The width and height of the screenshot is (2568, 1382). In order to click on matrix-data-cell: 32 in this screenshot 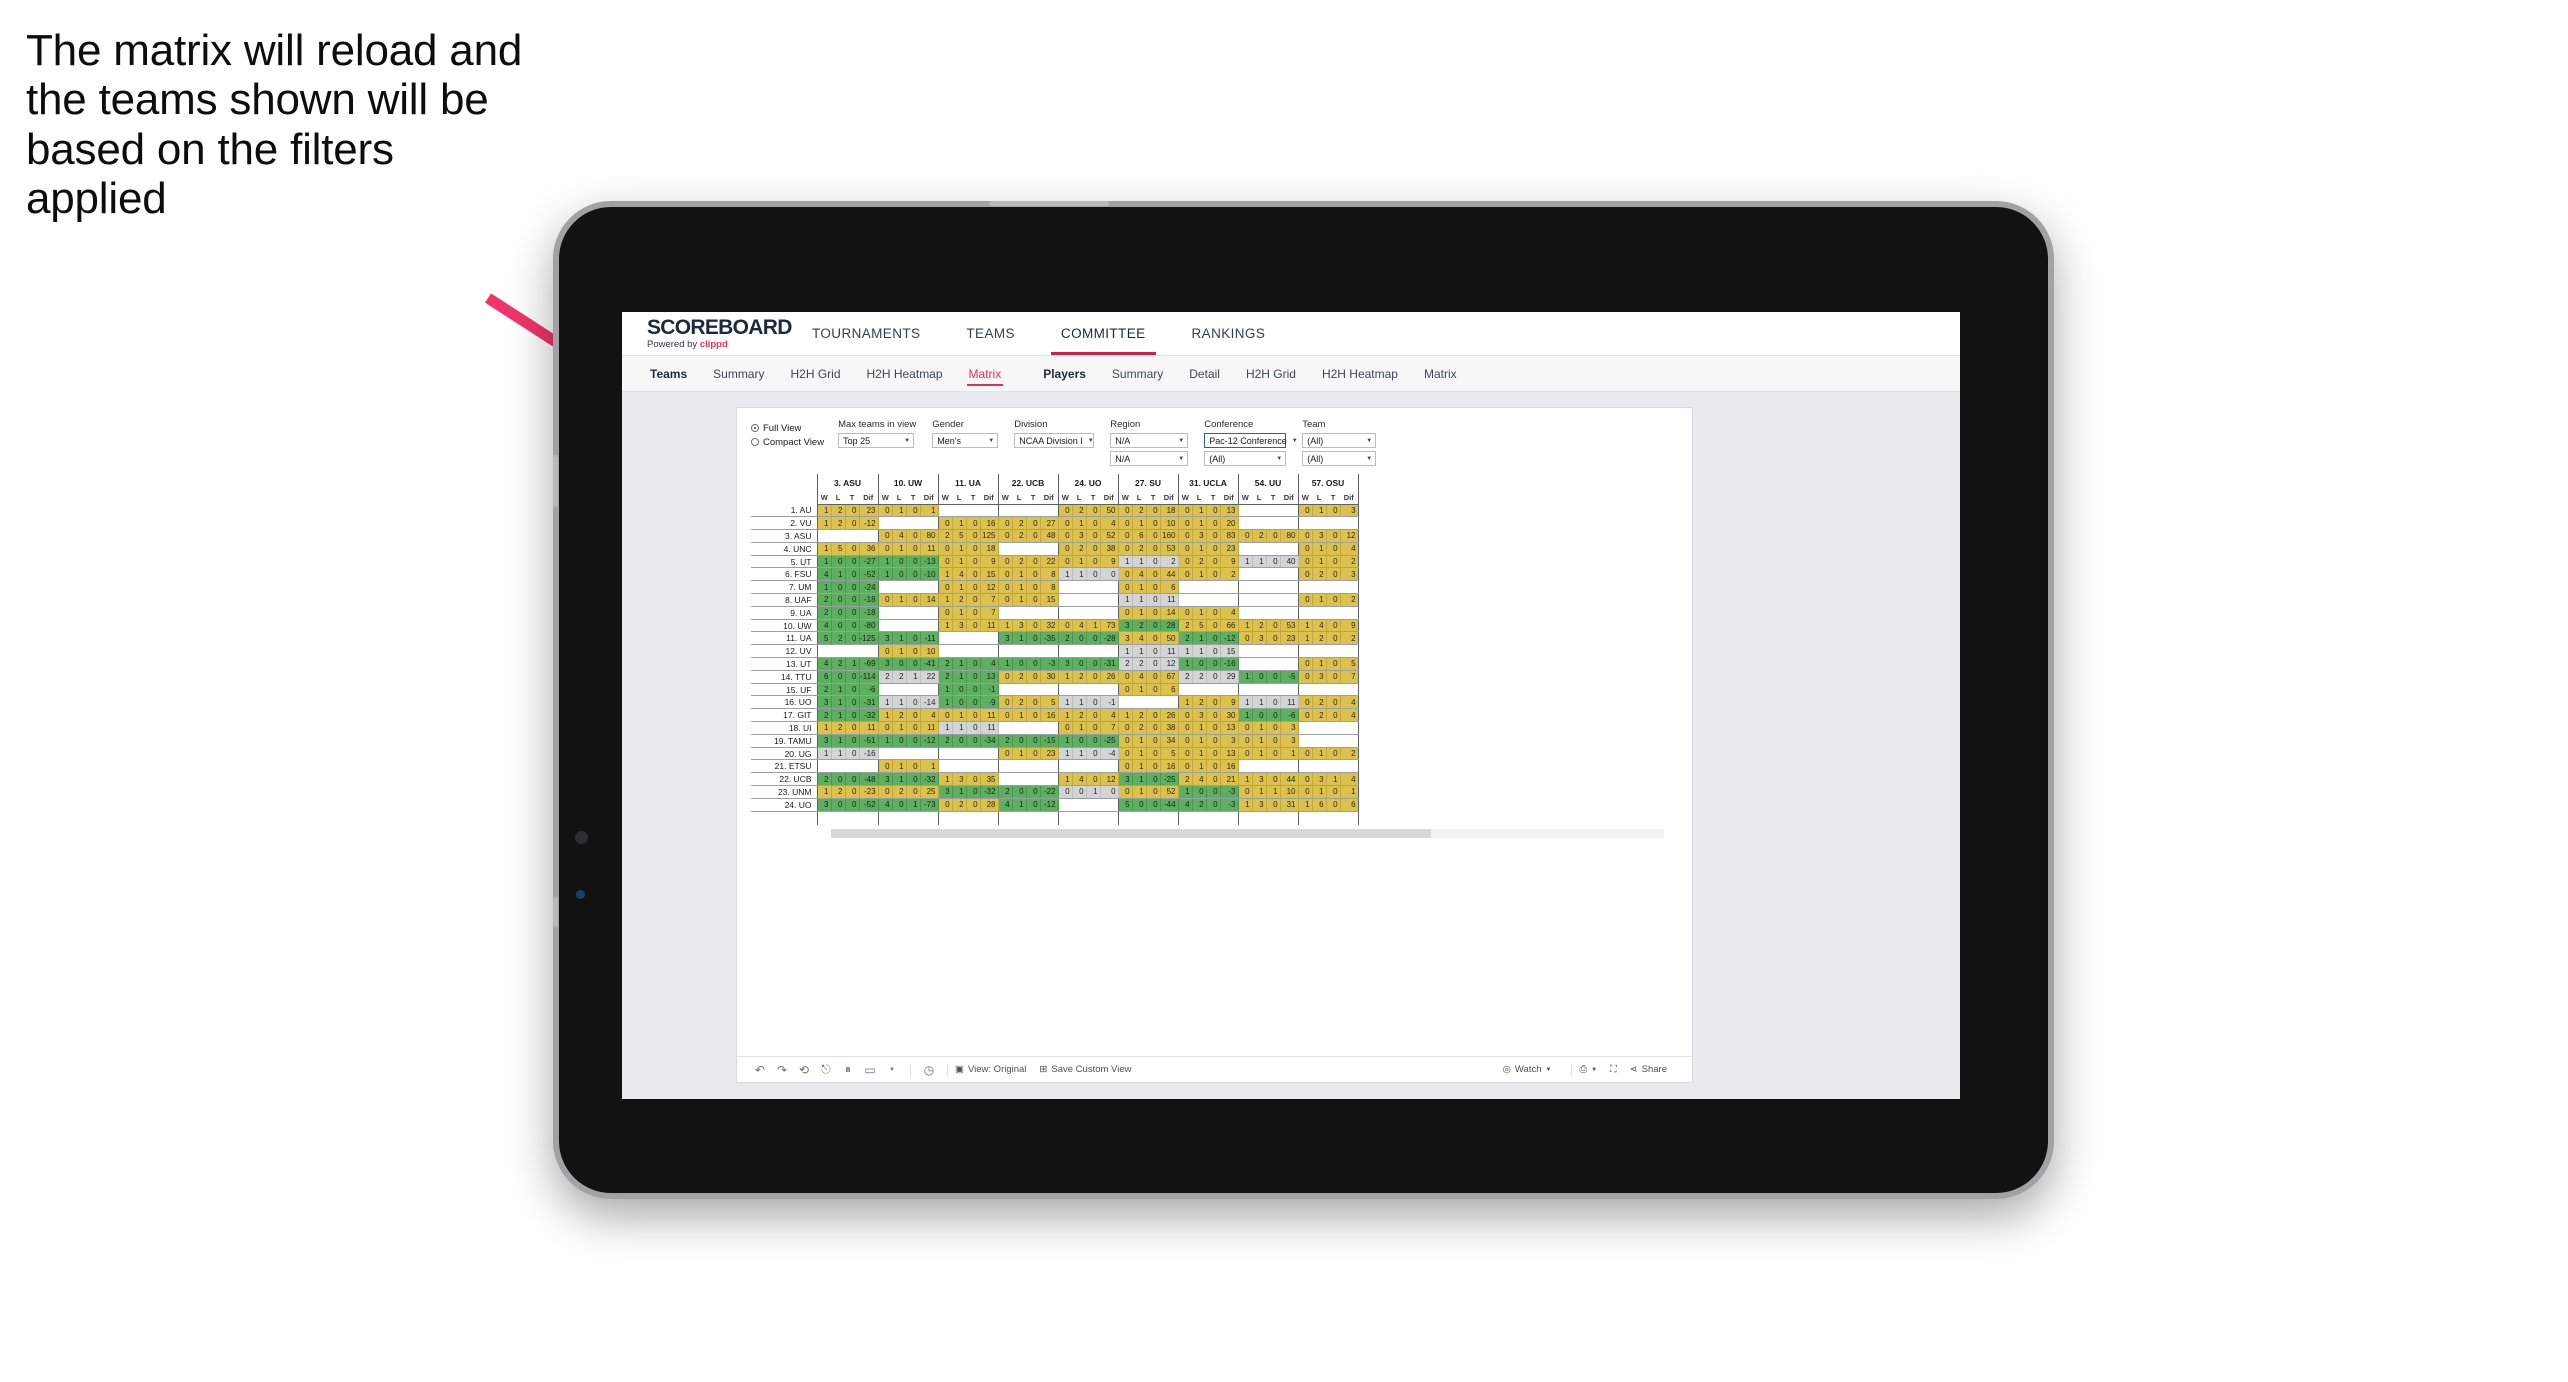, I will do `click(1049, 626)`.